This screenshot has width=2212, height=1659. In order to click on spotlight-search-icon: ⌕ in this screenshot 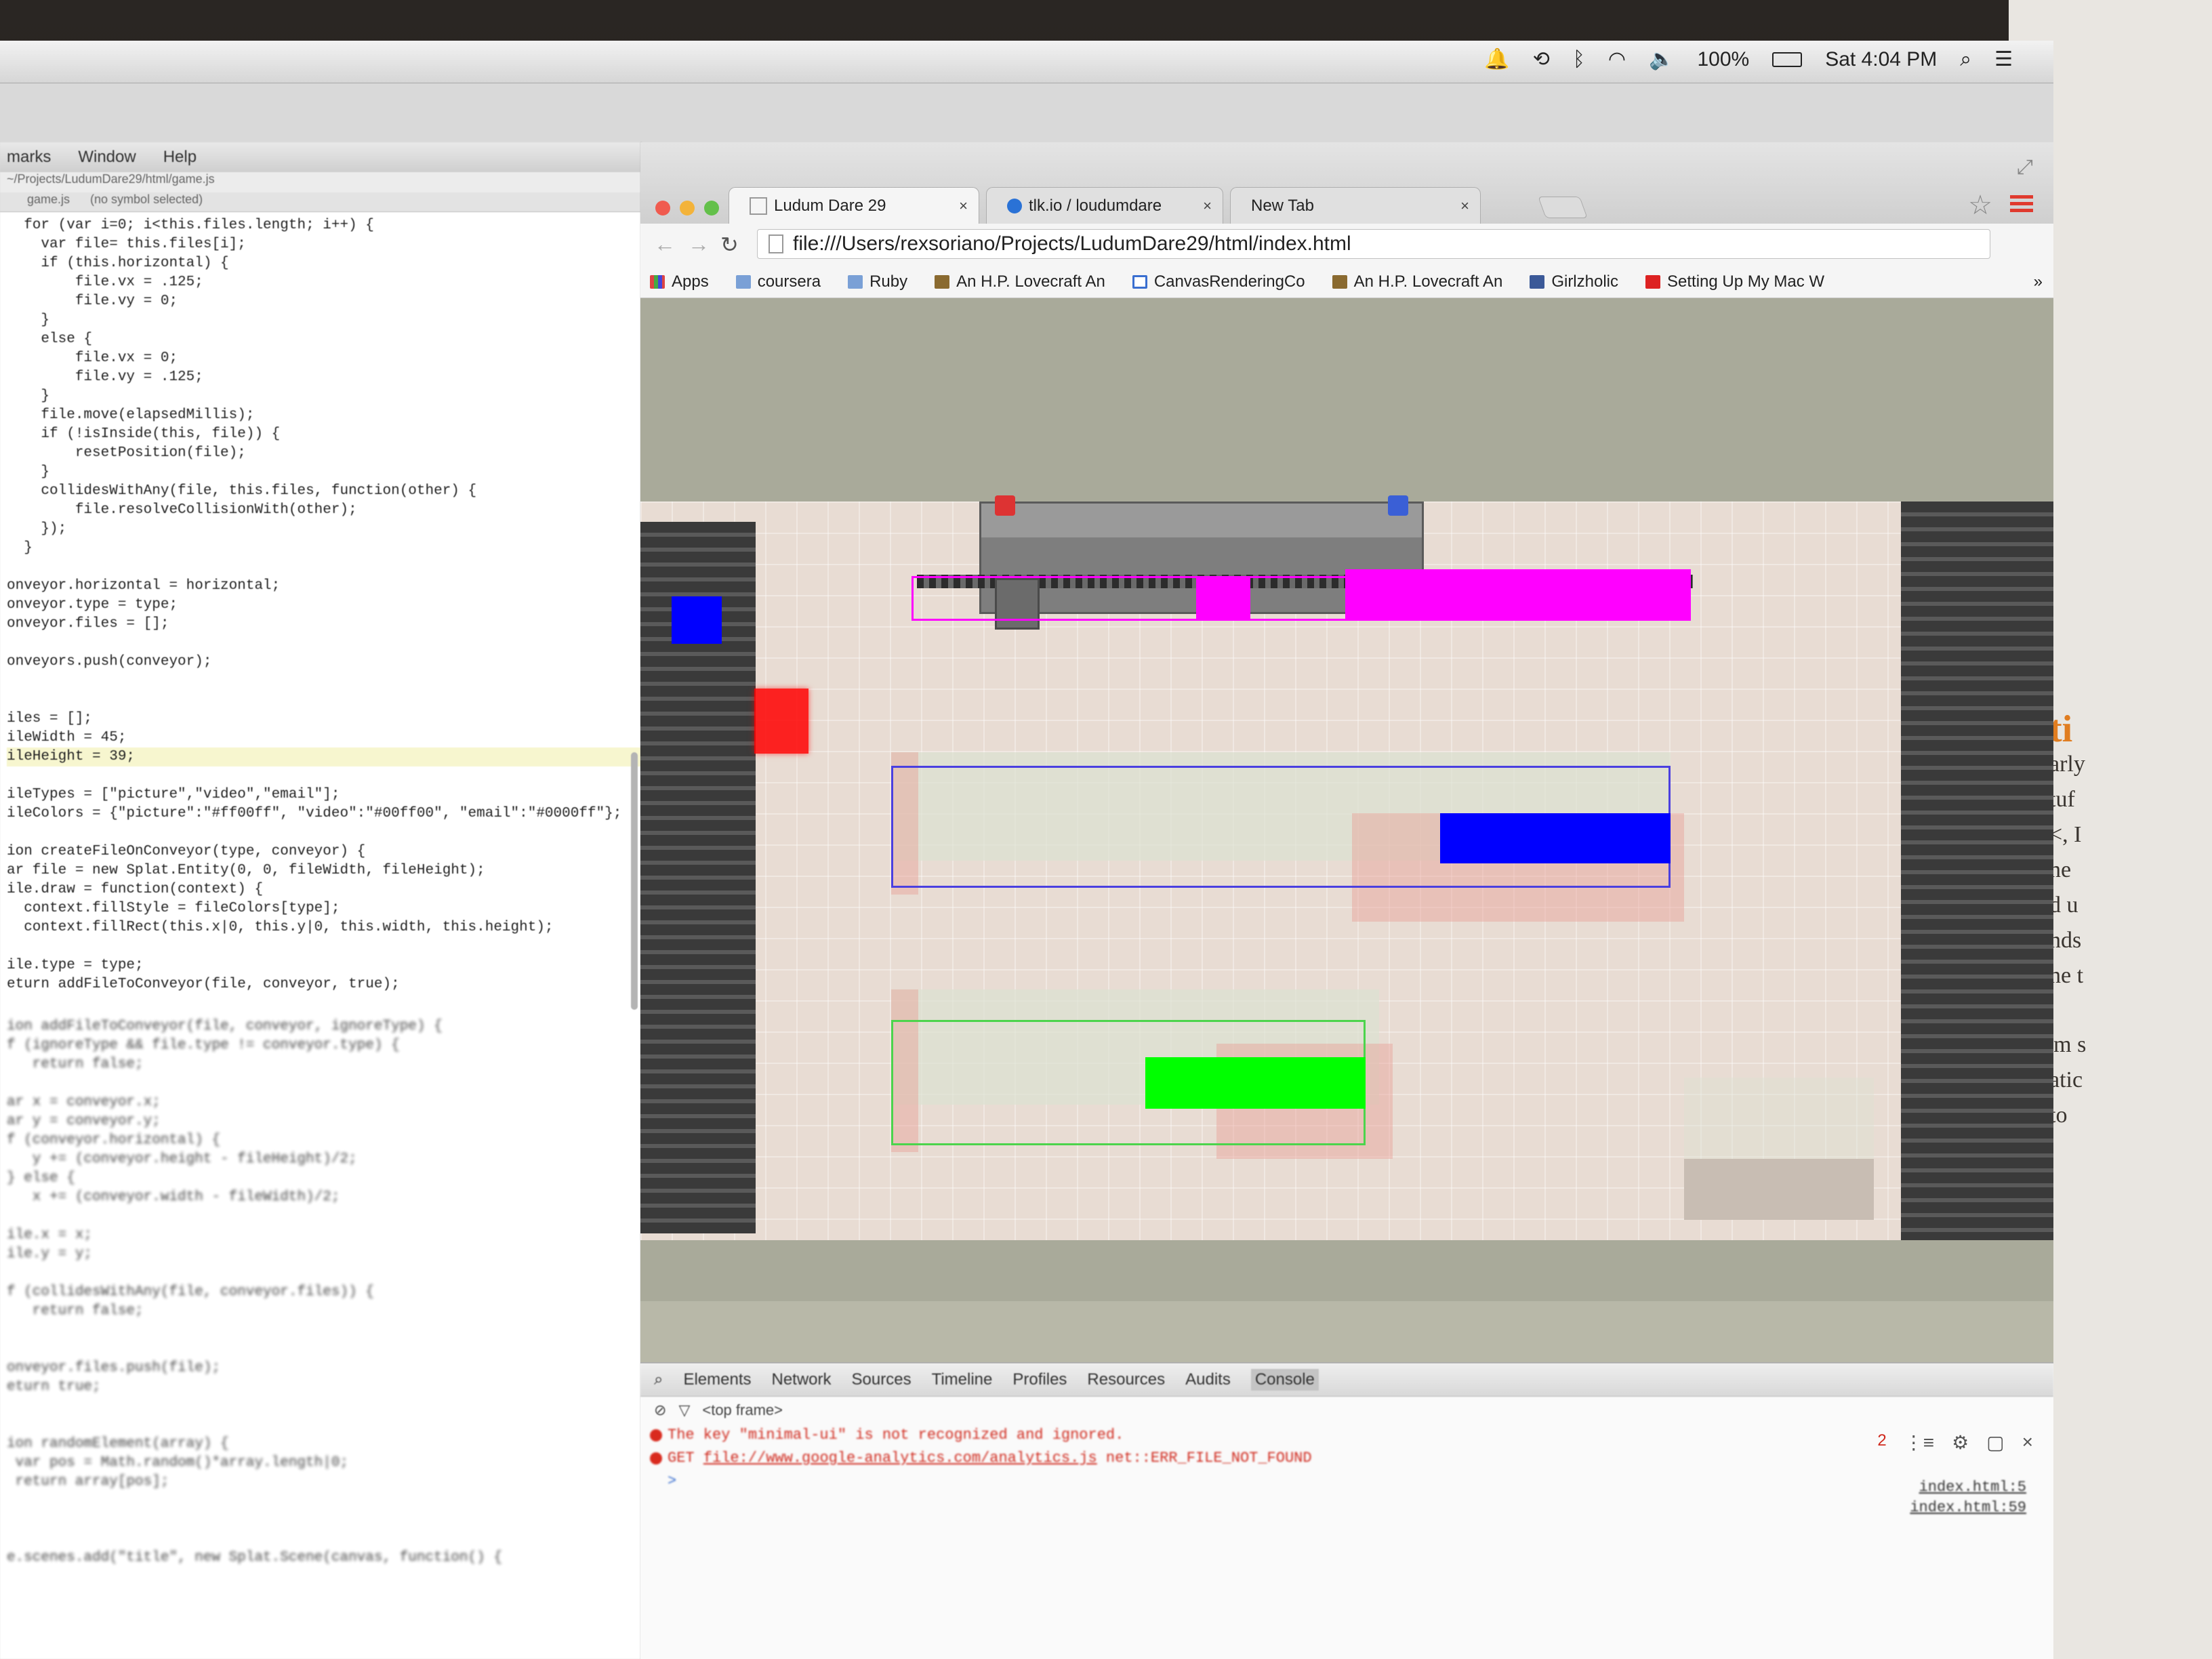, I will do `click(1965, 59)`.